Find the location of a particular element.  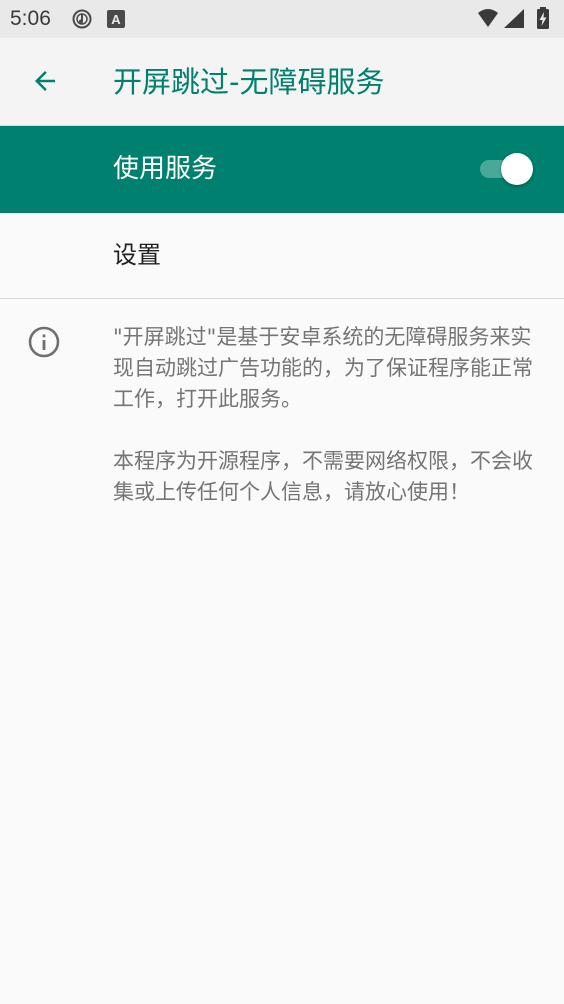

settings-row: 设置 is located at coordinates (282, 256).